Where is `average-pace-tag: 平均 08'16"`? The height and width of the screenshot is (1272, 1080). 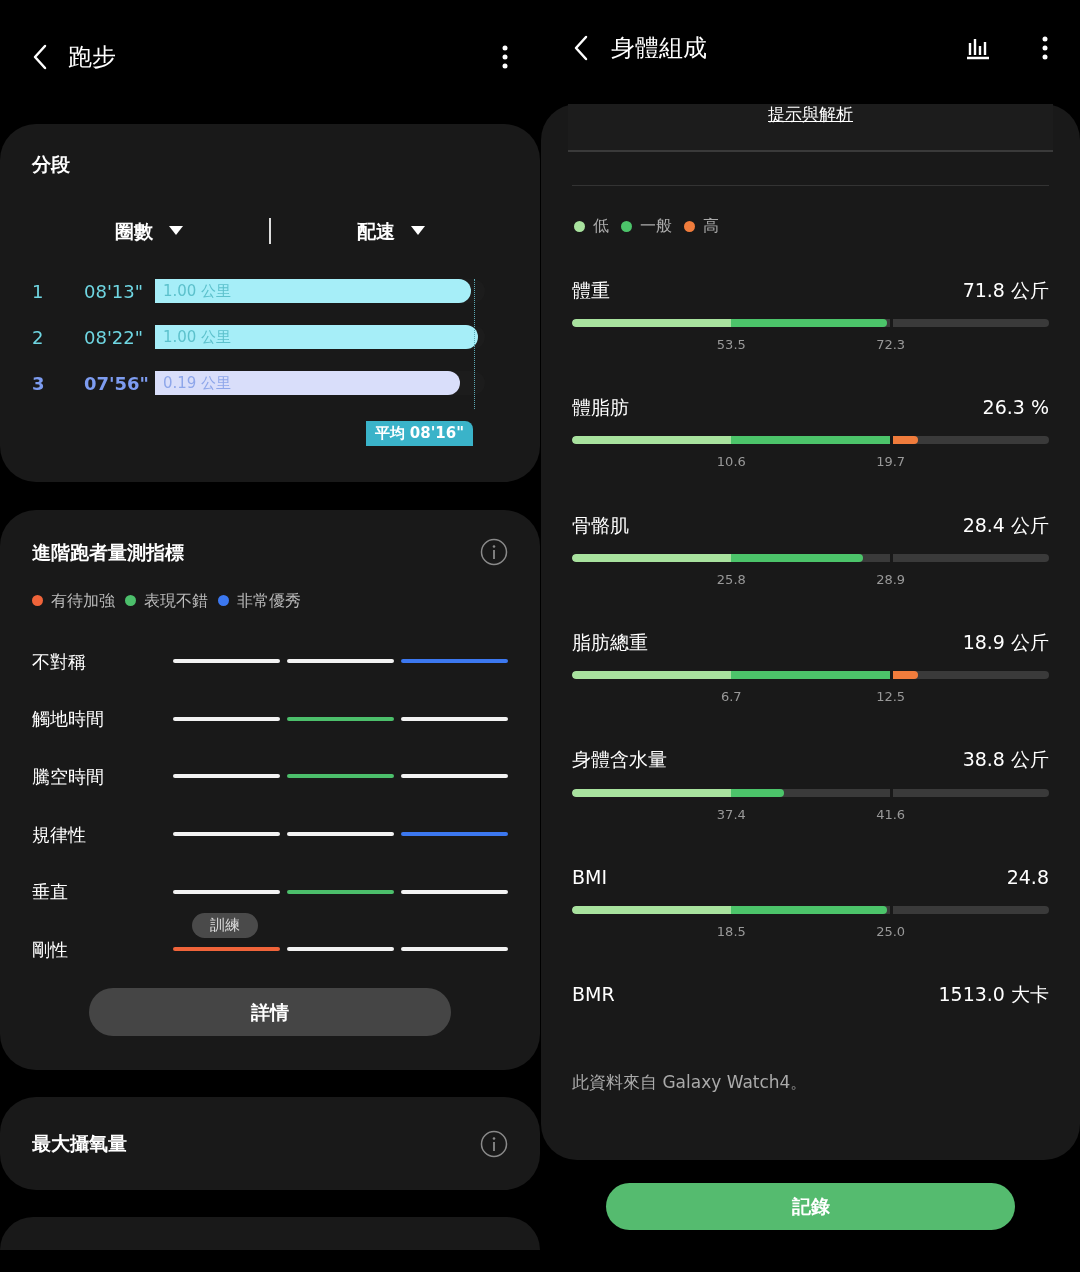
average-pace-tag: 平均 08'16" is located at coordinates (419, 433).